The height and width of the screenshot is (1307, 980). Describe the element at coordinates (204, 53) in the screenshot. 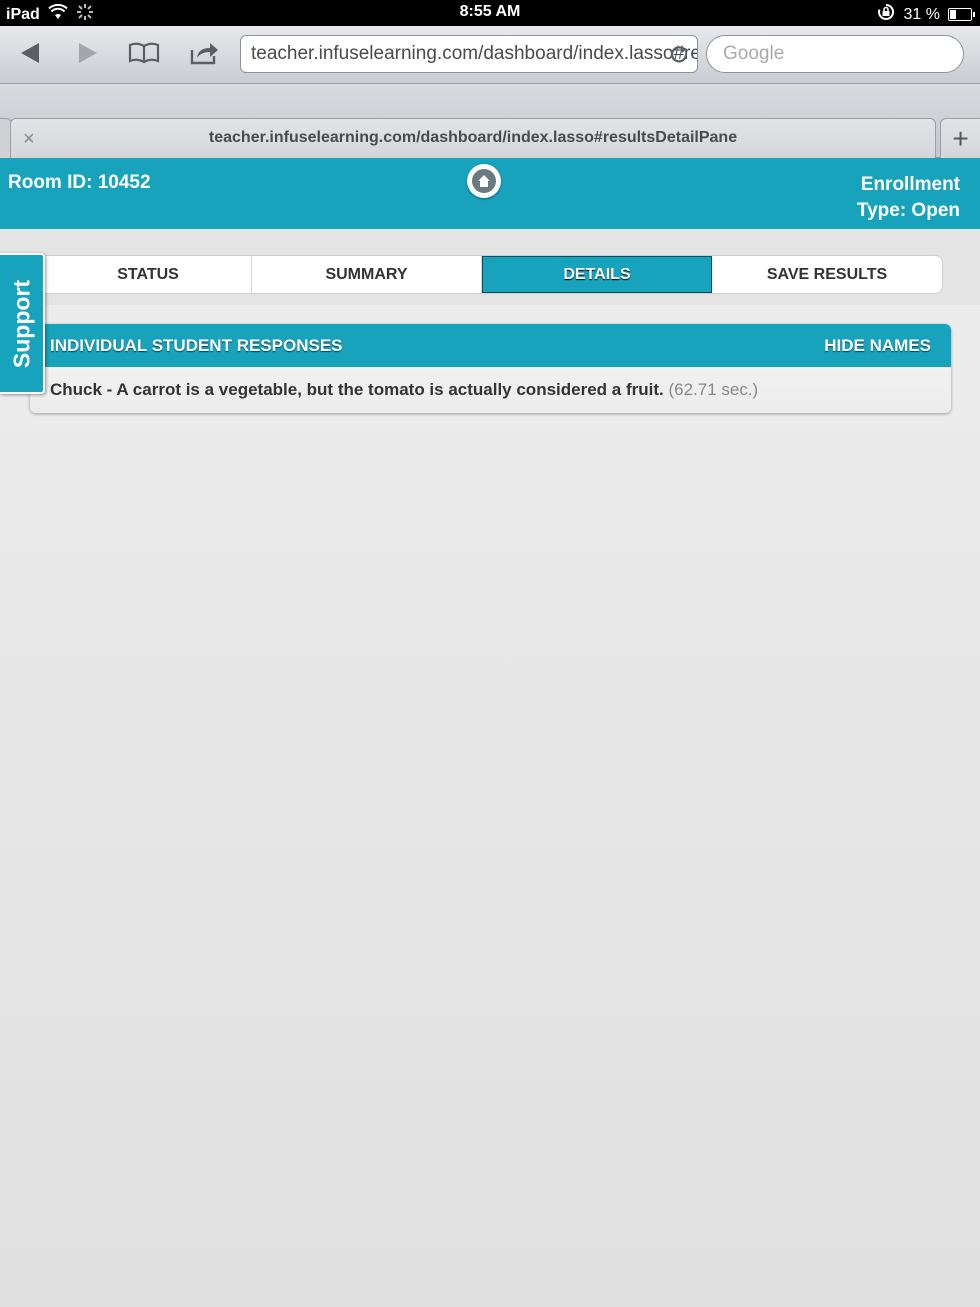

I see `share-icon` at that location.